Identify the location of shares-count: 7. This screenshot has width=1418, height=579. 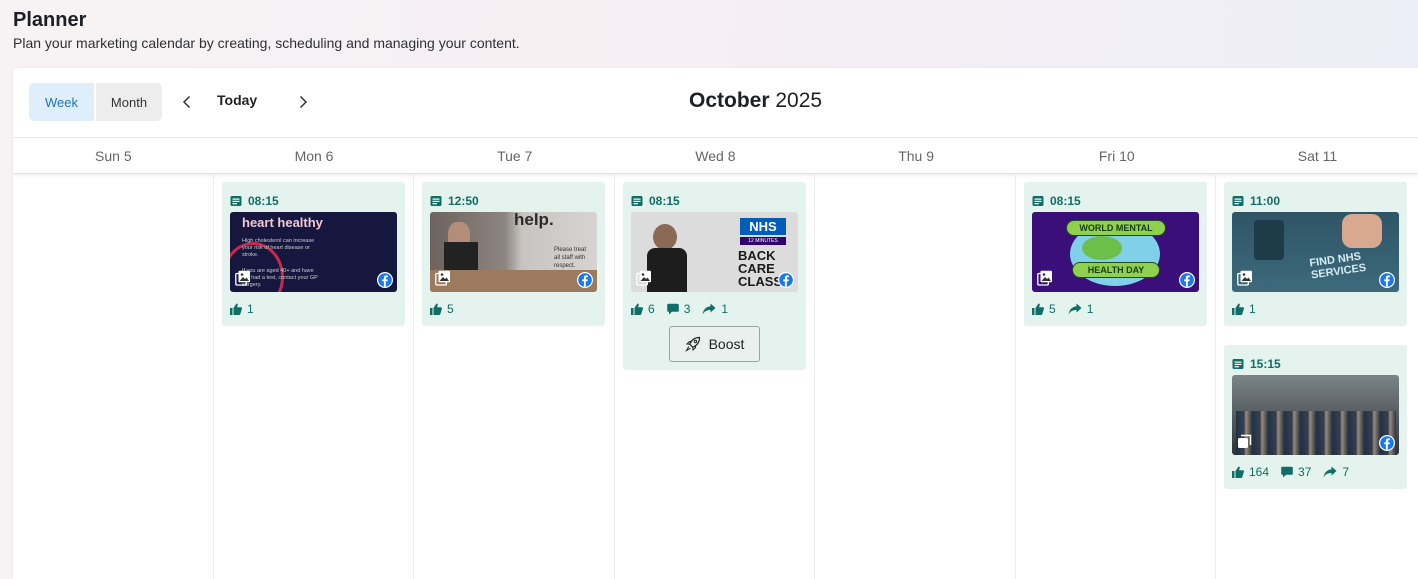
(1346, 472).